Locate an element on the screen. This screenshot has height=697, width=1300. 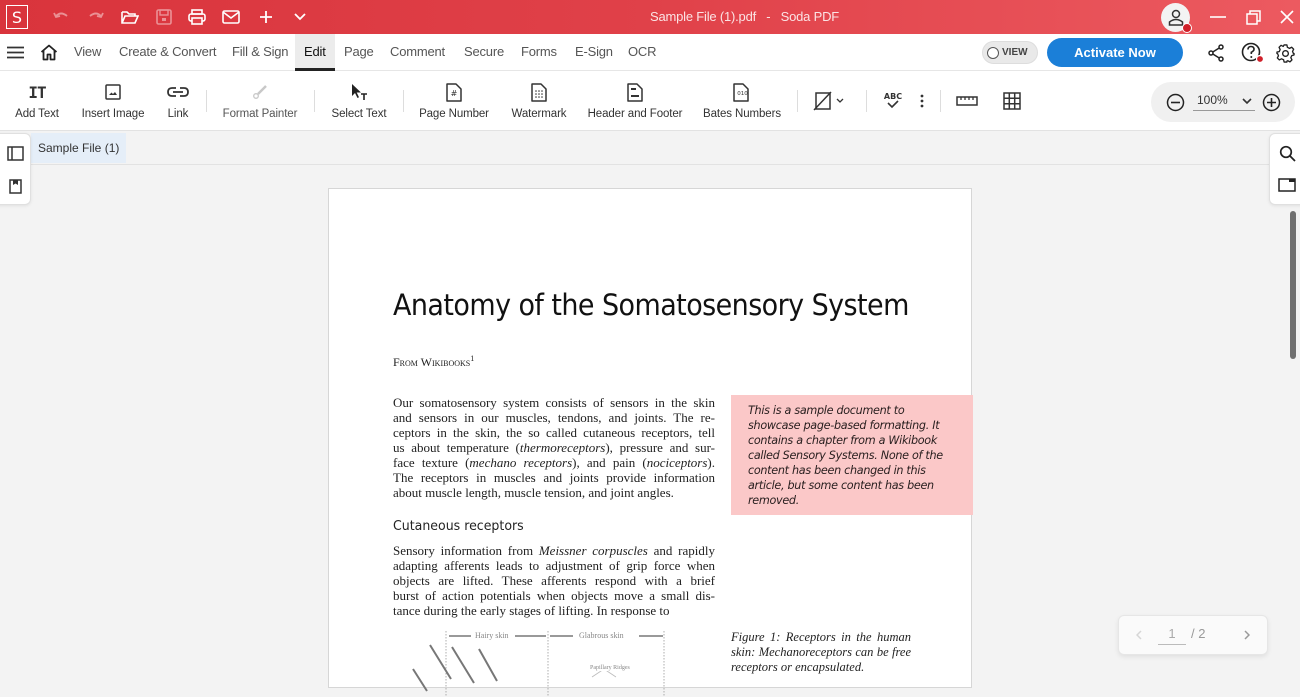
tab-edit: Edit is located at coordinates (315, 52).